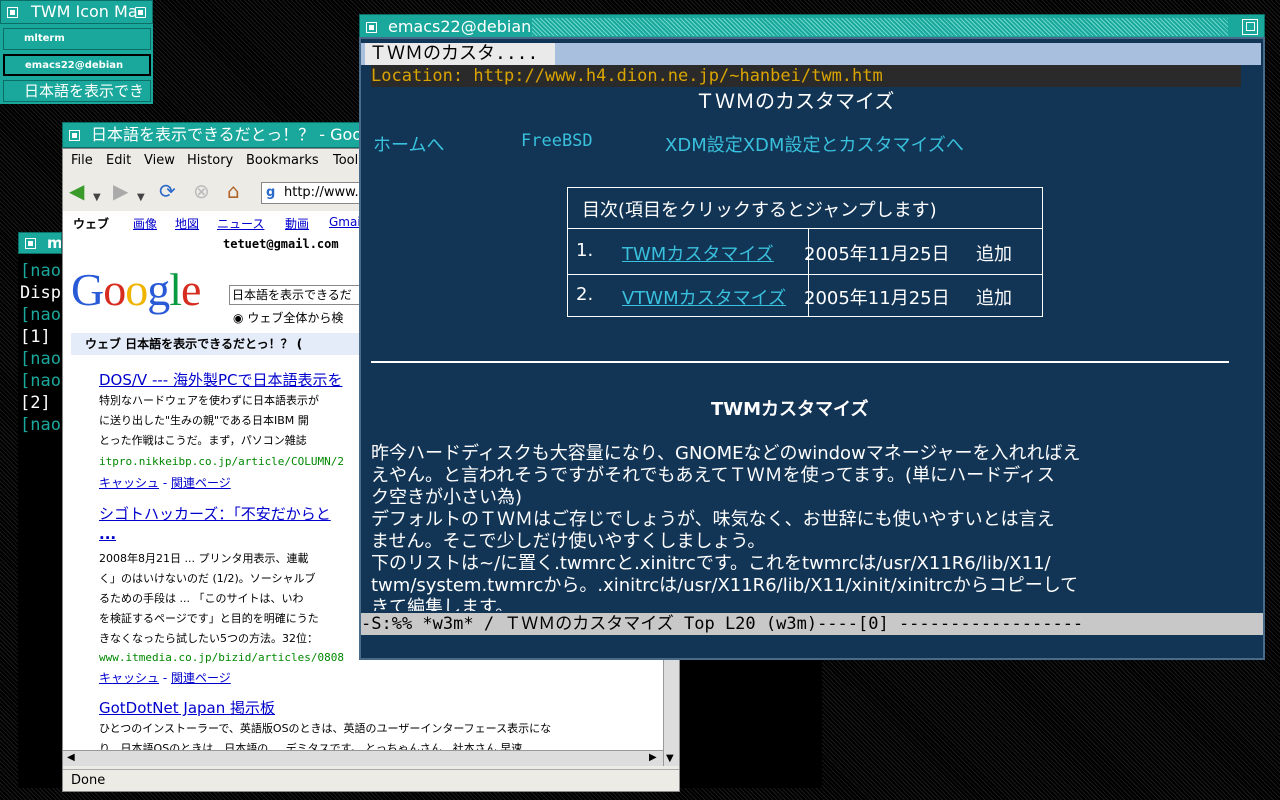 The image size is (1280, 800). I want to click on icon-manager-item-firefox: 日本語を表示でき, so click(77, 91).